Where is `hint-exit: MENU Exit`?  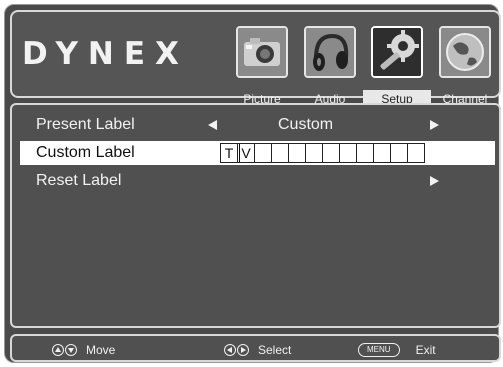
hint-exit: MENU Exit is located at coordinates (397, 350).